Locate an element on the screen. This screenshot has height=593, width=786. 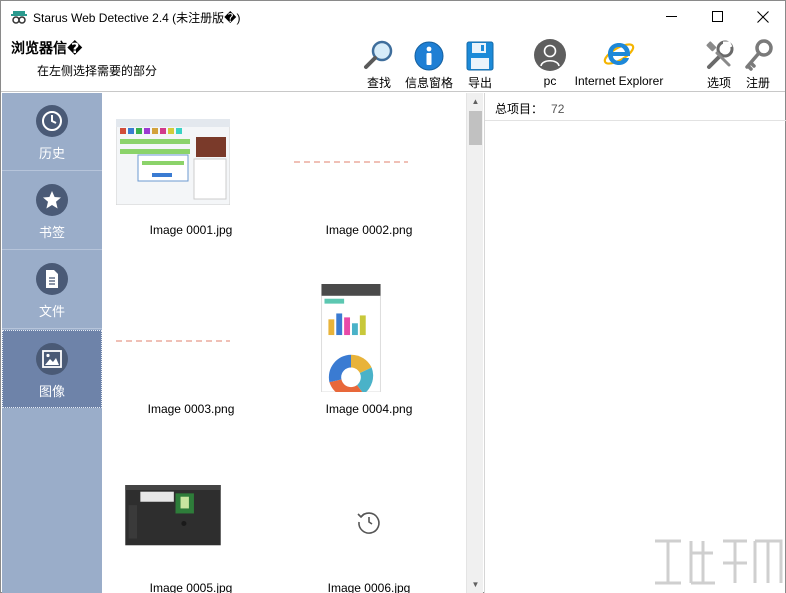
minimize-icon is located at coordinates (671, 16).